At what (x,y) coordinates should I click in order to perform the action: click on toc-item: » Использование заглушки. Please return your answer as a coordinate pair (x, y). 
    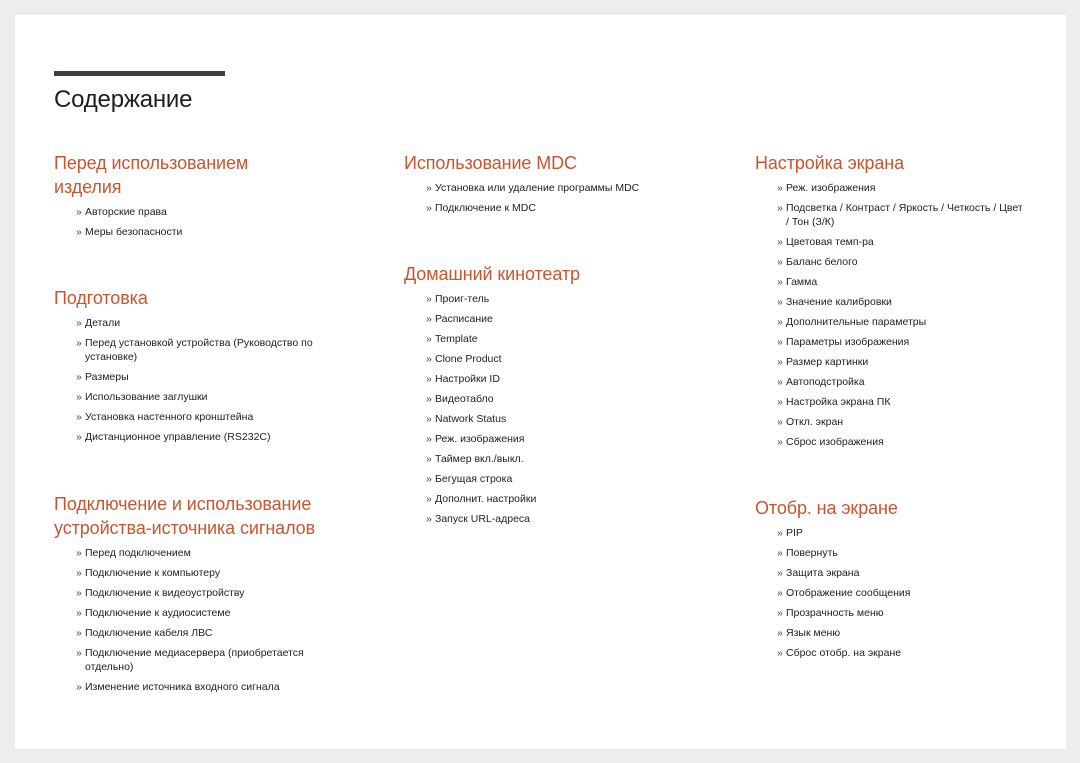
    Looking at the image, I should click on (205, 397).